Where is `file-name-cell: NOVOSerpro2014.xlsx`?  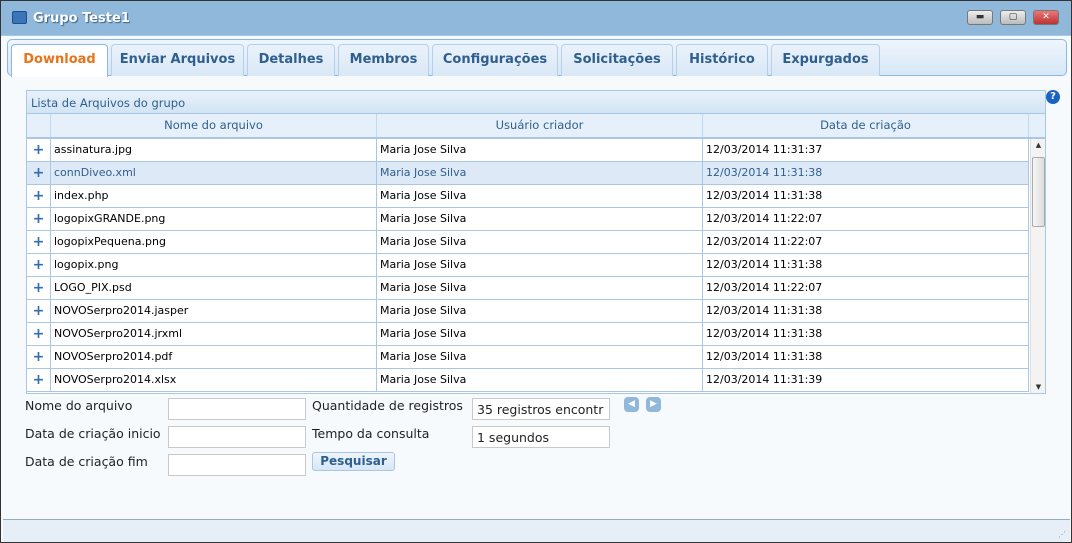 file-name-cell: NOVOSerpro2014.xlsx is located at coordinates (214, 380).